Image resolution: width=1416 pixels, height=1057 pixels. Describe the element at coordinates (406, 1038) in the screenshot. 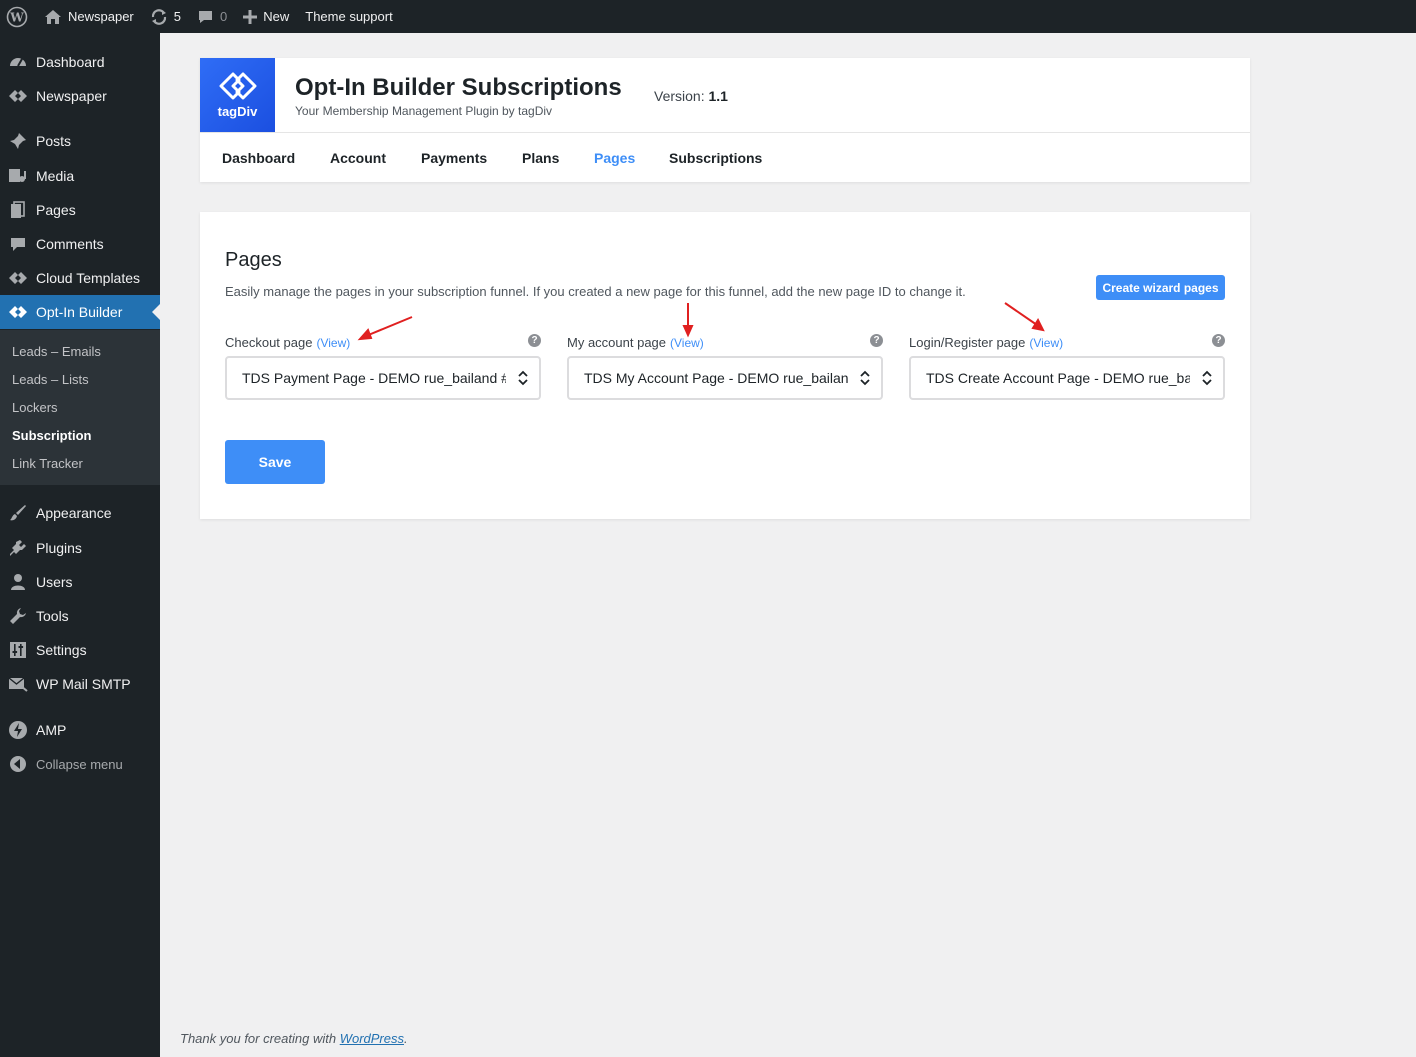

I see `footer-suffix: .` at that location.